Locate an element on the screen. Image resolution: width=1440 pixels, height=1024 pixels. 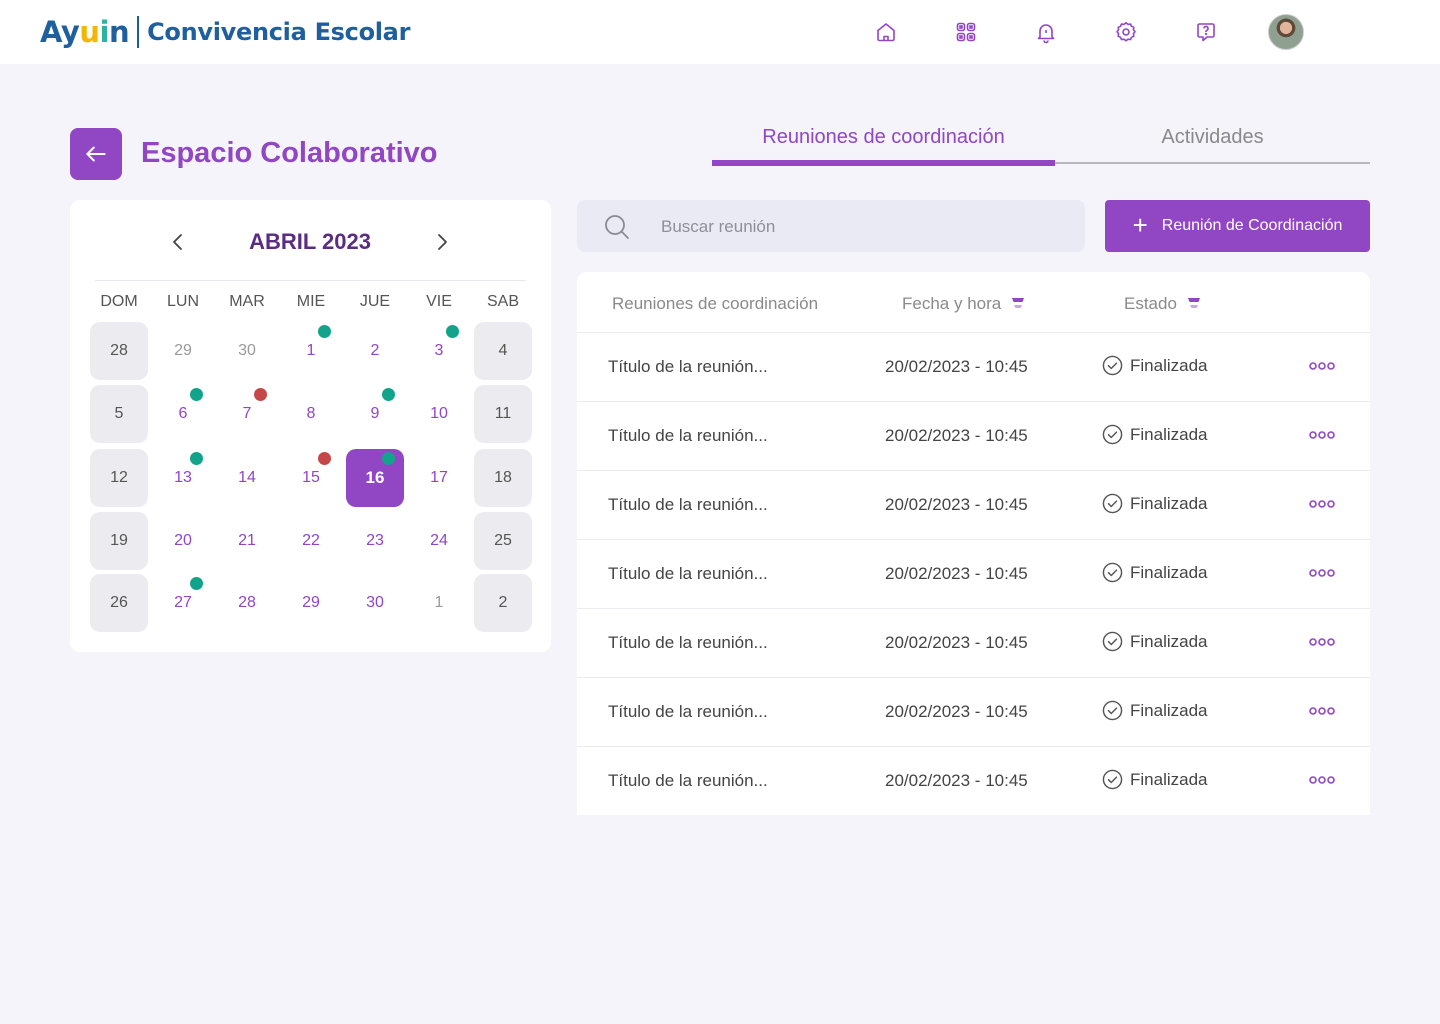
user-avatar is located at coordinates (1286, 32).